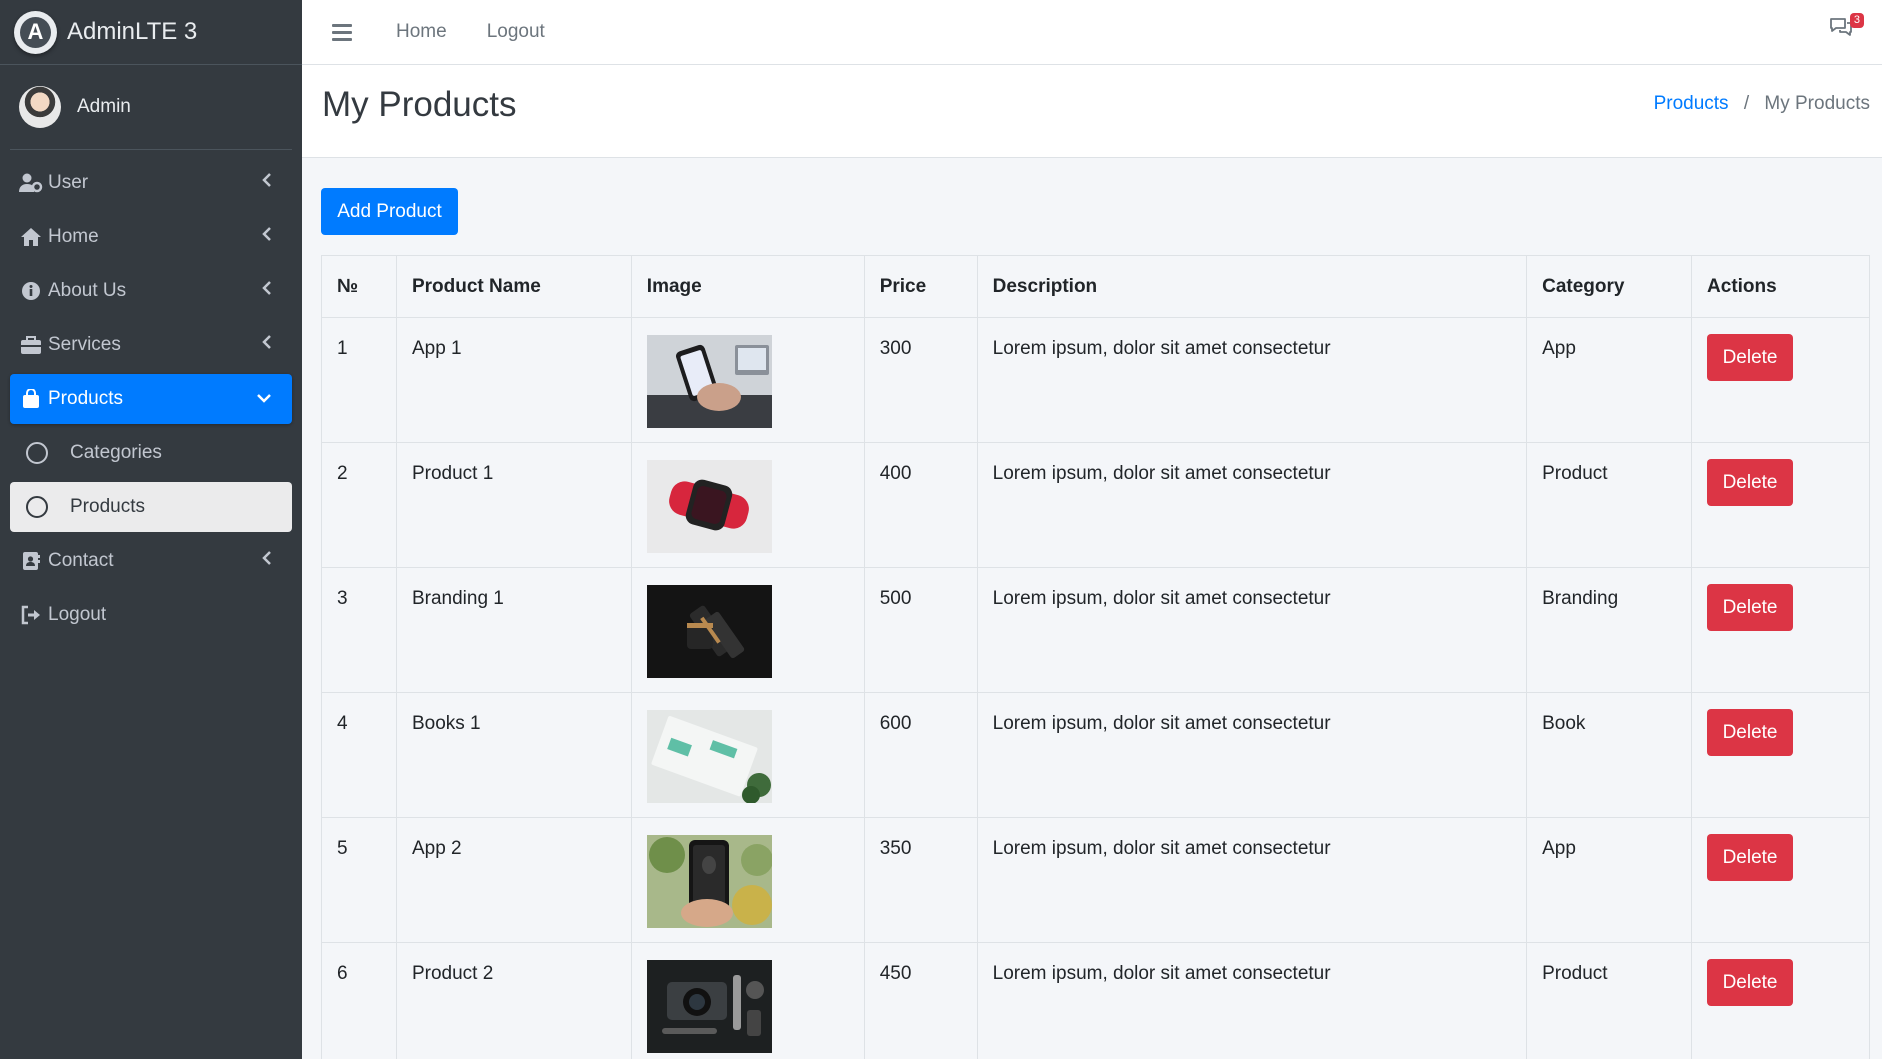  I want to click on sidebar-item-label: Contact, so click(81, 560).